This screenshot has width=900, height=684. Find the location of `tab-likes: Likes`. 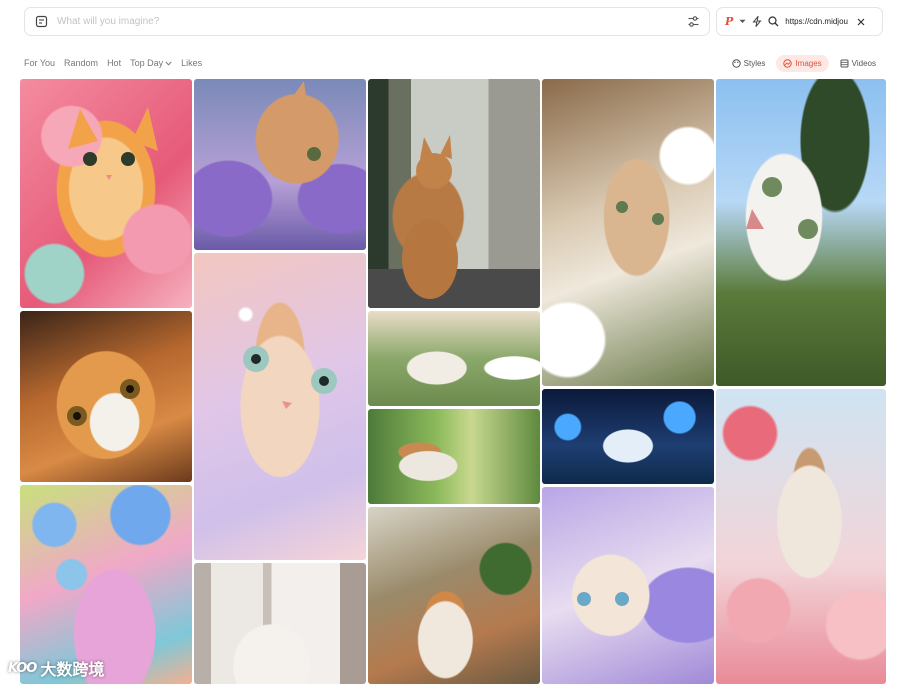

tab-likes: Likes is located at coordinates (191, 63).